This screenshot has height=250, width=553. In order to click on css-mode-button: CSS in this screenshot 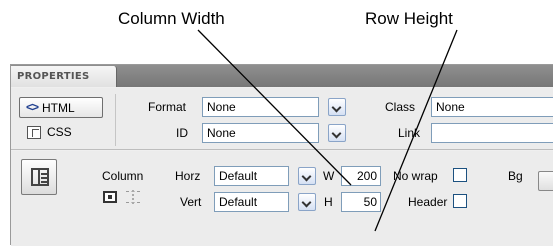, I will do `click(49, 132)`.